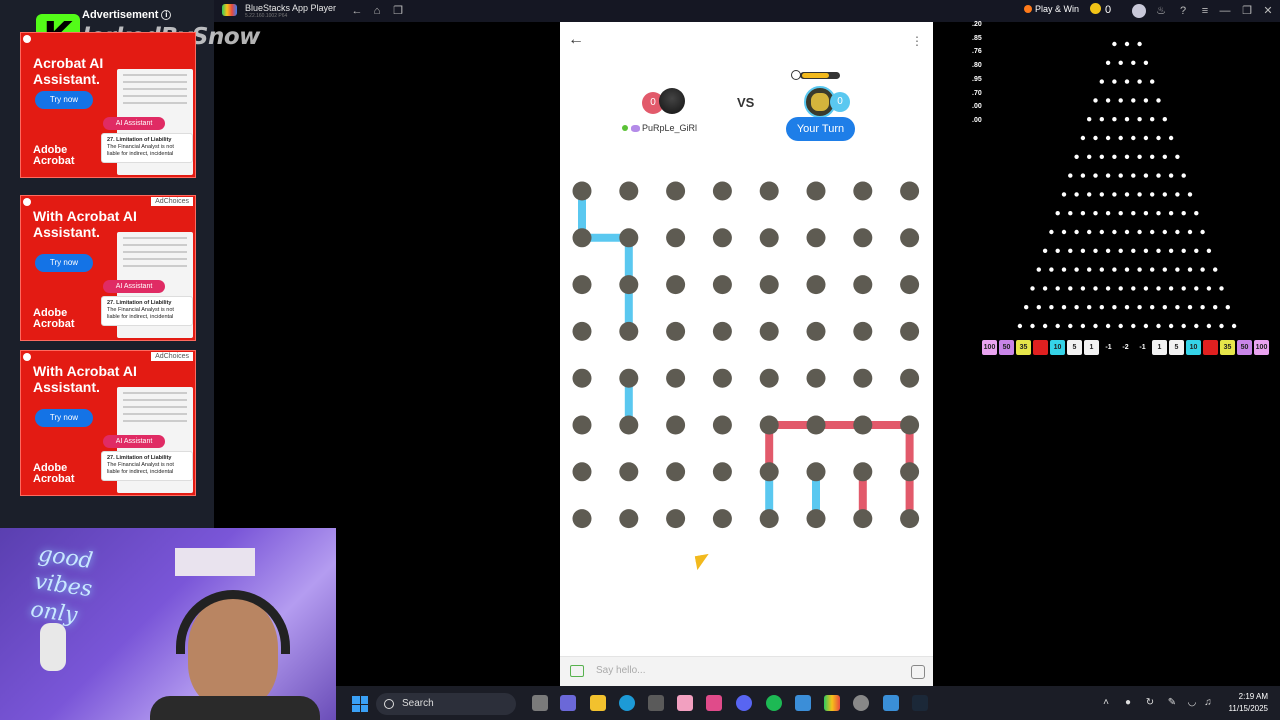 This screenshot has height=720, width=1280. Describe the element at coordinates (577, 671) in the screenshot. I see `chat-icon` at that location.